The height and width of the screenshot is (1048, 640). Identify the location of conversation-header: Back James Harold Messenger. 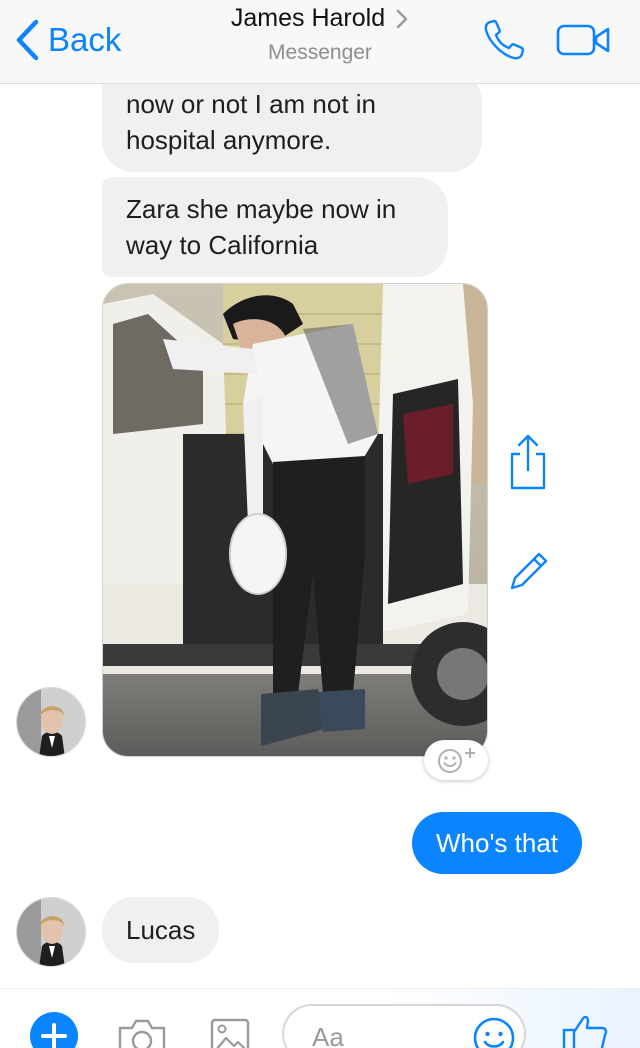
(320, 42).